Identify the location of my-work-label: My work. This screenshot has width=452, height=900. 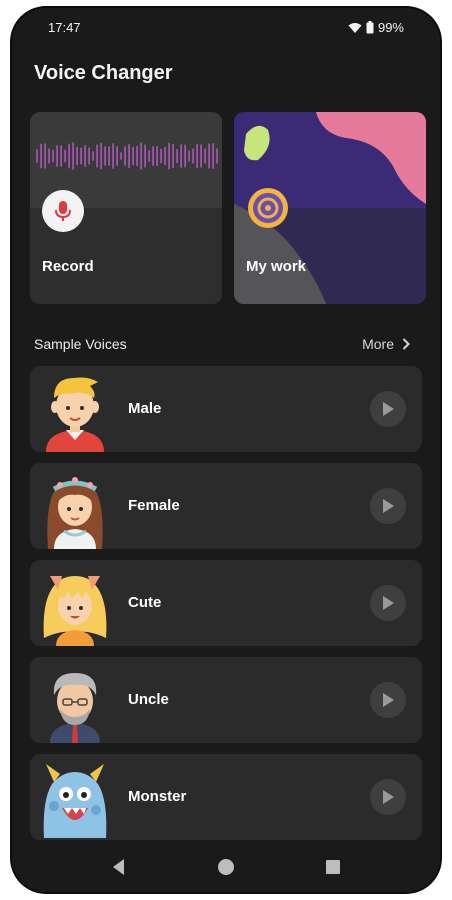
(276, 266).